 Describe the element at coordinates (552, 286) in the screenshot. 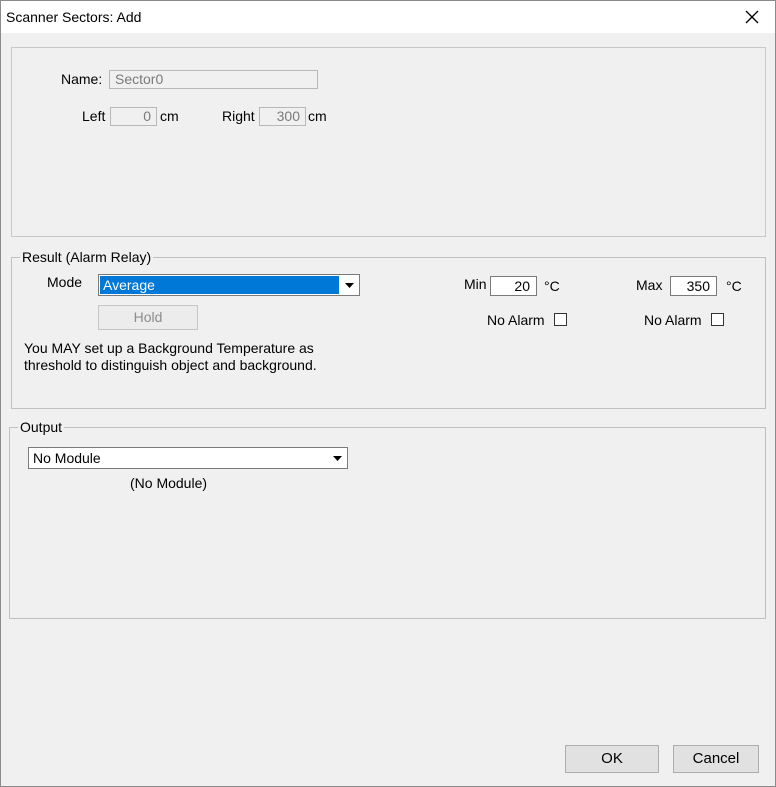

I see `min-unit: °C` at that location.